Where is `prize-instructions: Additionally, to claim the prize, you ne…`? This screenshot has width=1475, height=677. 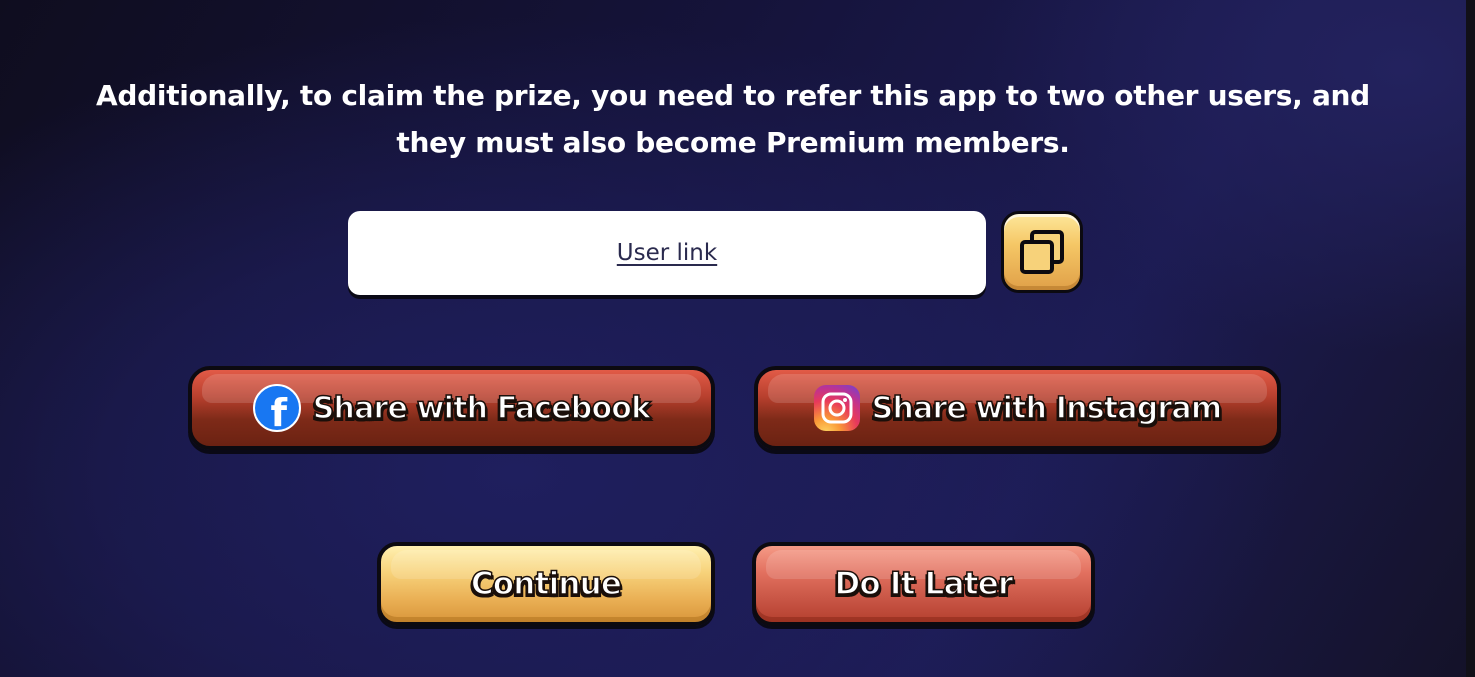 prize-instructions: Additionally, to claim the prize, you ne… is located at coordinates (733, 119).